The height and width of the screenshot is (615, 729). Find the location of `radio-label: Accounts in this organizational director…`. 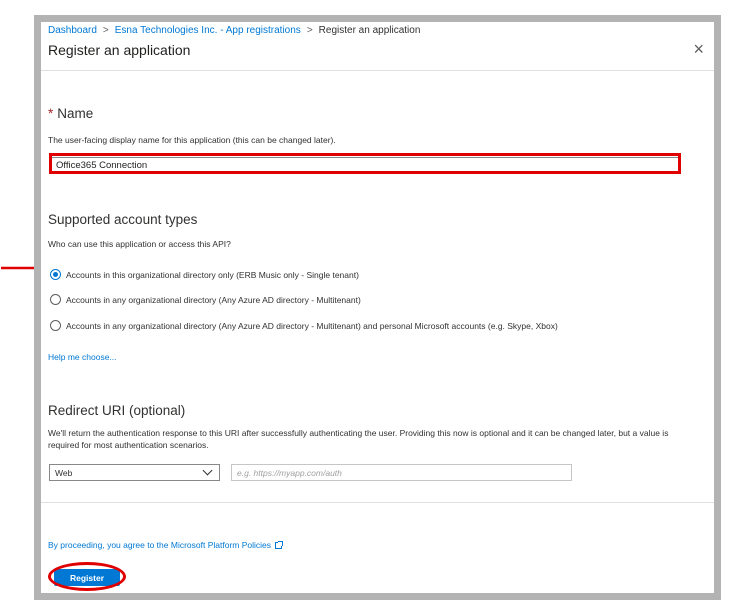

radio-label: Accounts in this organizational director… is located at coordinates (212, 274).